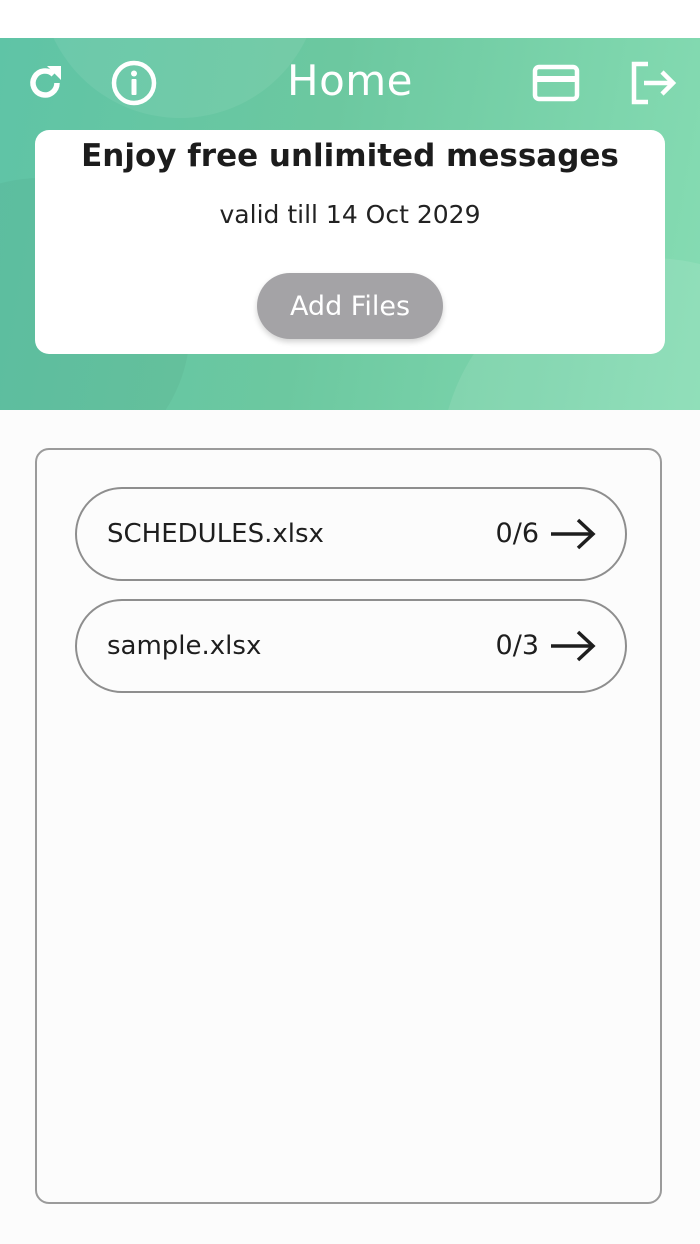 The height and width of the screenshot is (1244, 700). I want to click on file-list-item: sample.xlsx 0/3, so click(351, 646).